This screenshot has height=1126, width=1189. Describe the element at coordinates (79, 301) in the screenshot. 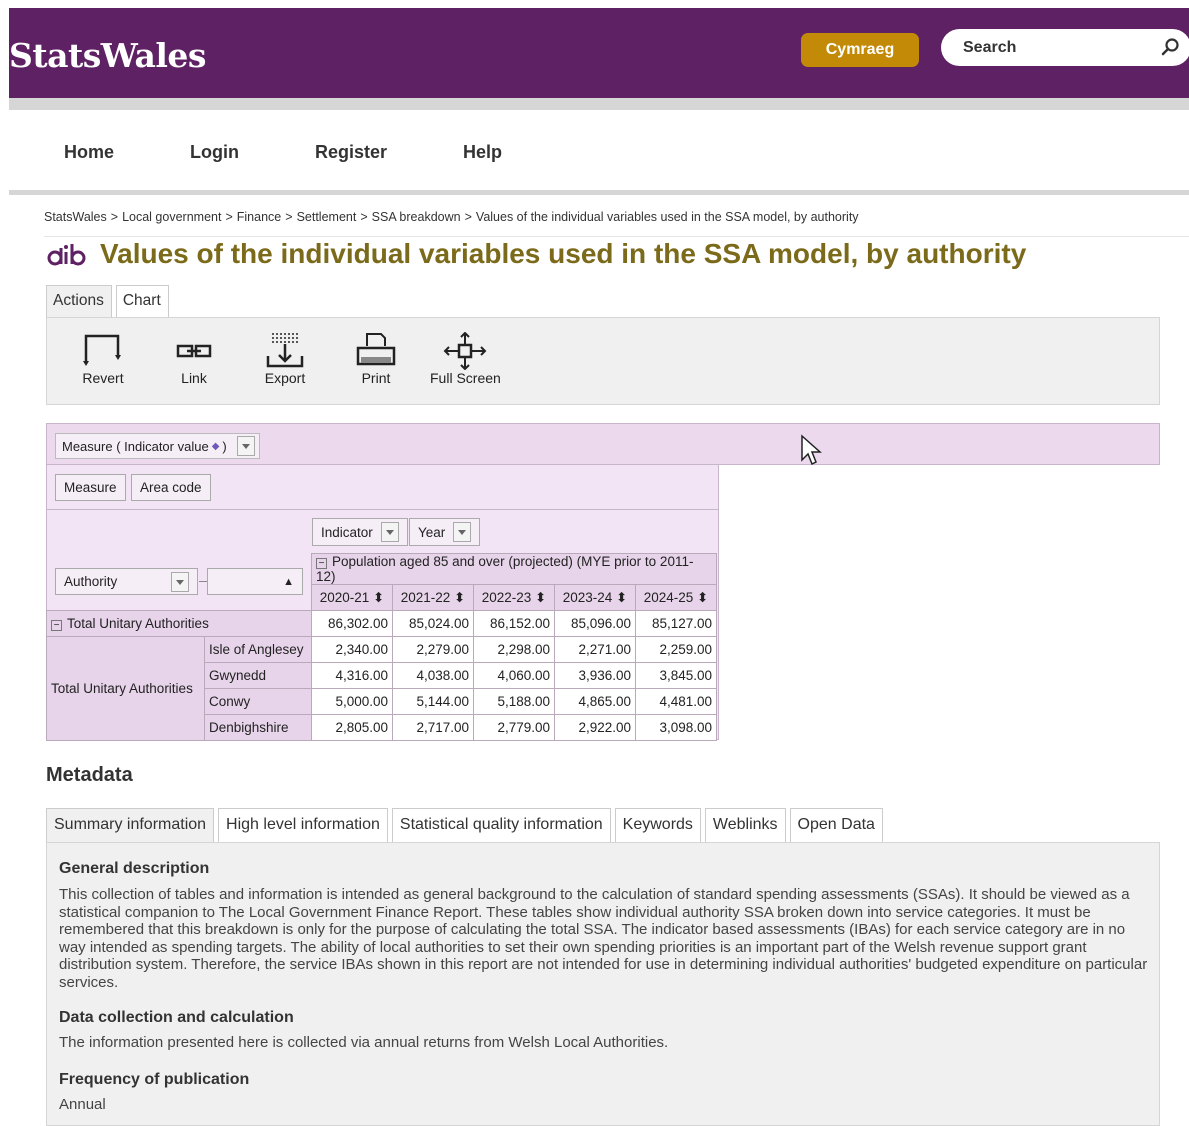

I see `tab-actions: Actions` at that location.